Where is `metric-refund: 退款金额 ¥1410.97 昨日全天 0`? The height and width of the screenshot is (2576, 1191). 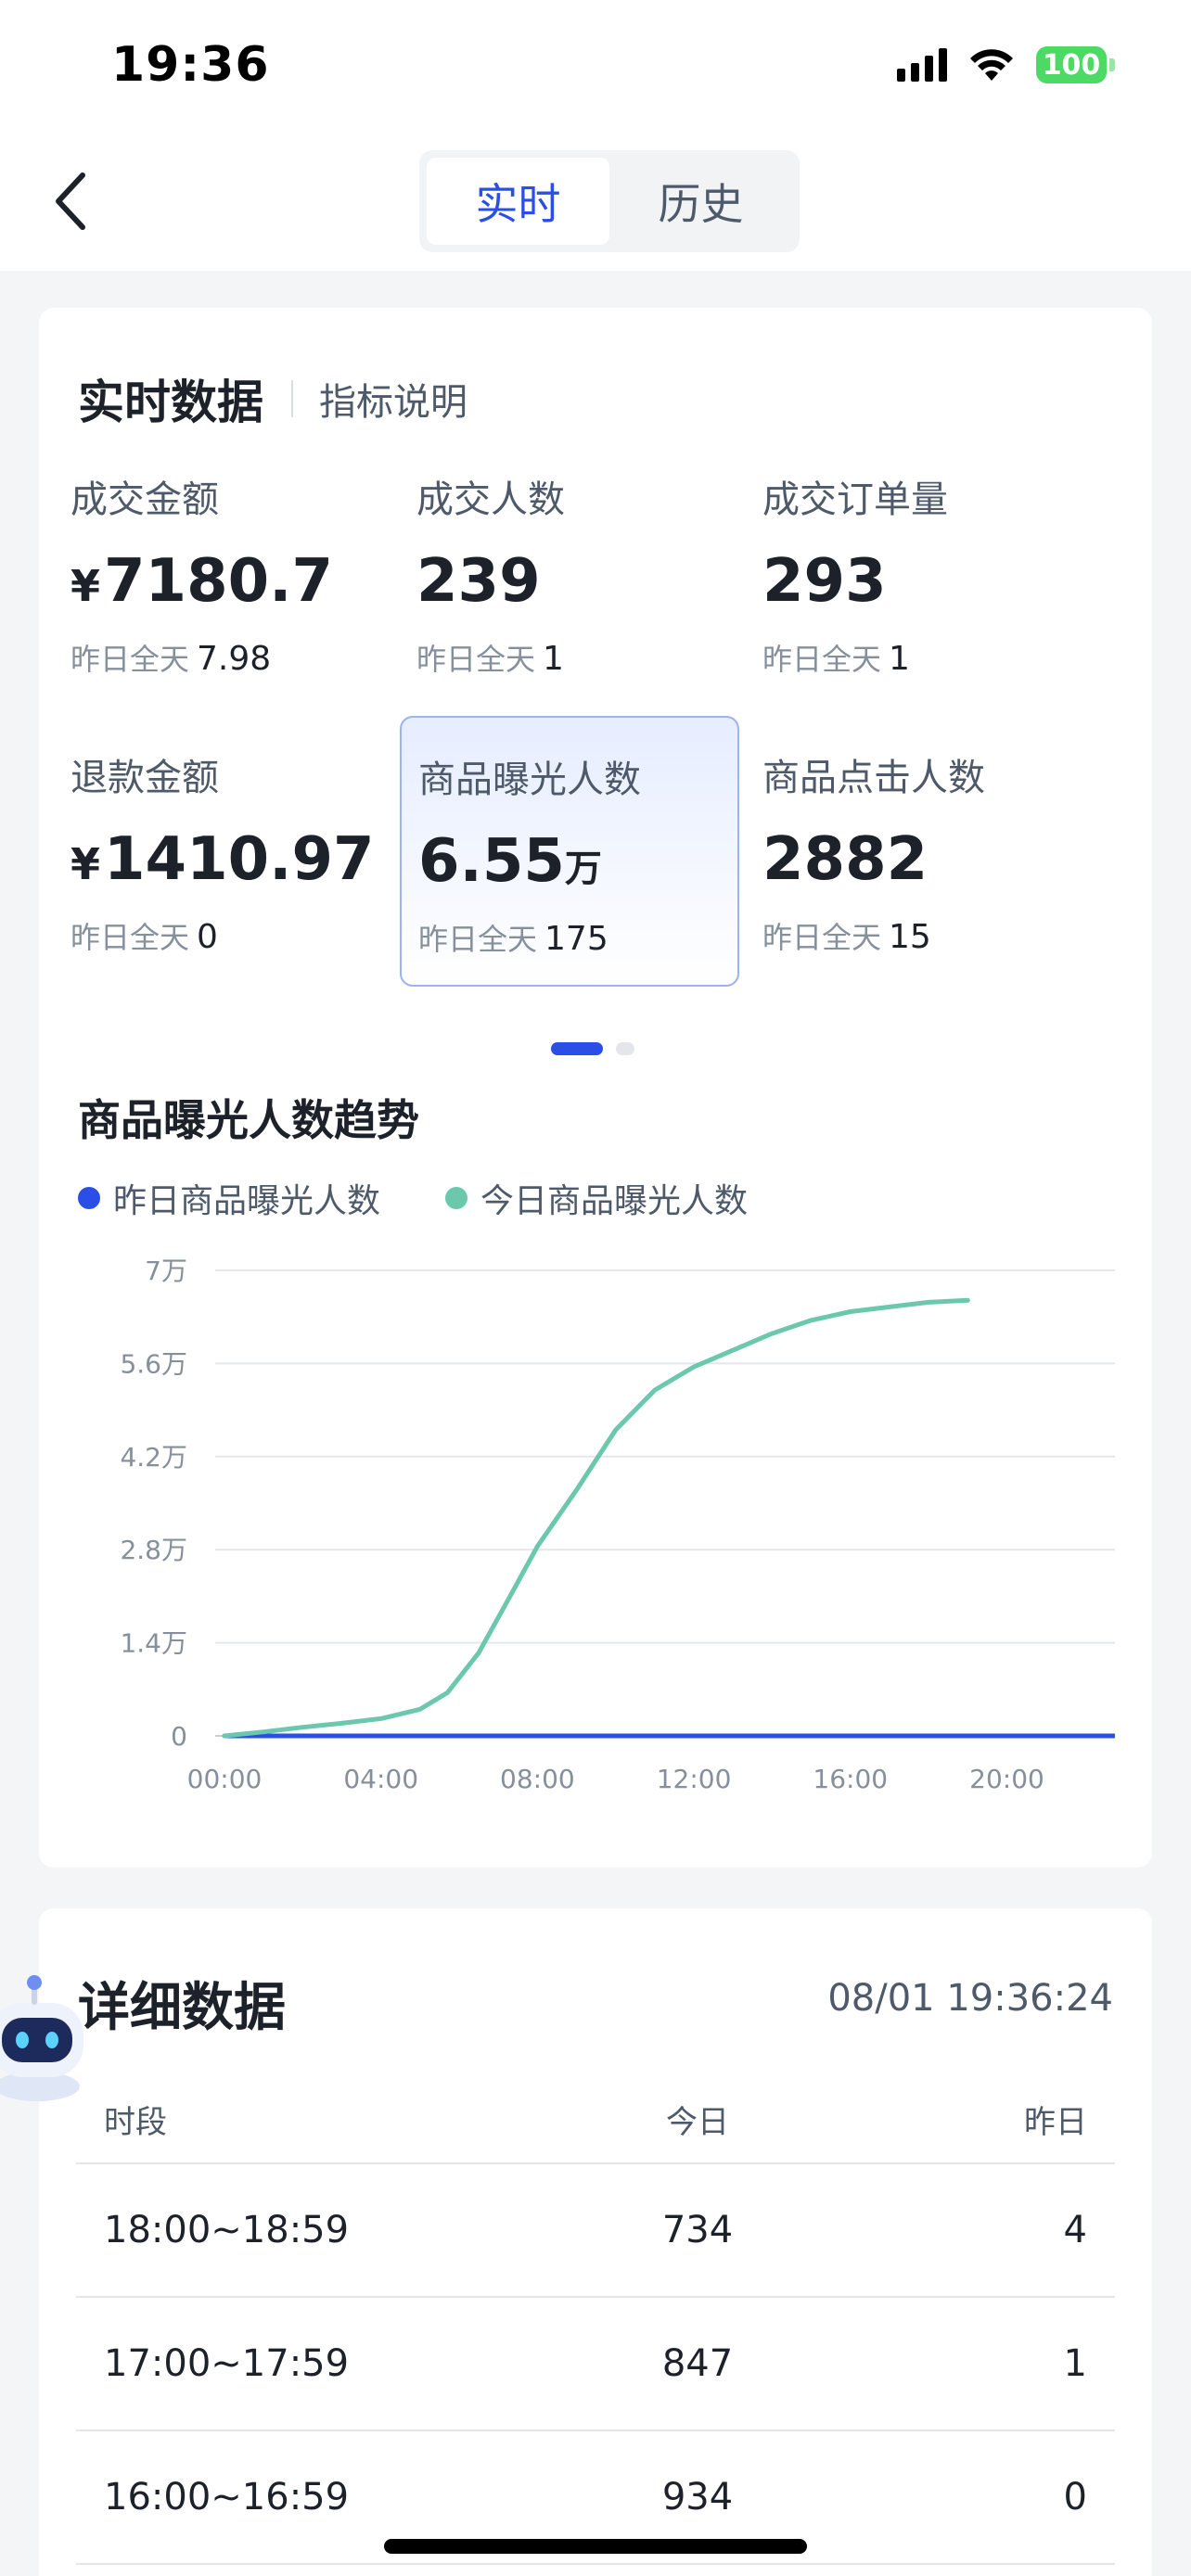
metric-refund: 退款金额 ¥1410.97 昨日全天 0 is located at coordinates (223, 851).